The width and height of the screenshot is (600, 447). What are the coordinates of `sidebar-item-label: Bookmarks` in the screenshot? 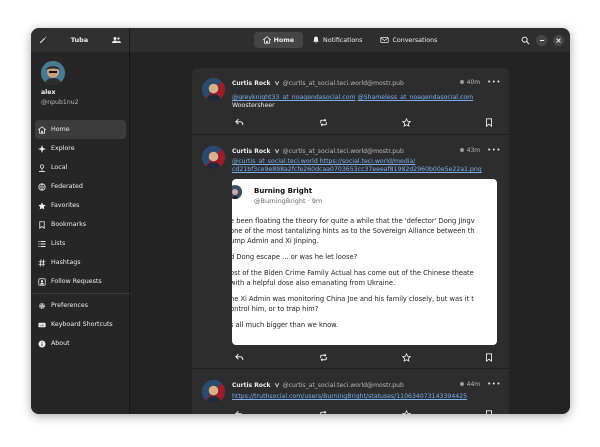 It's located at (69, 224).